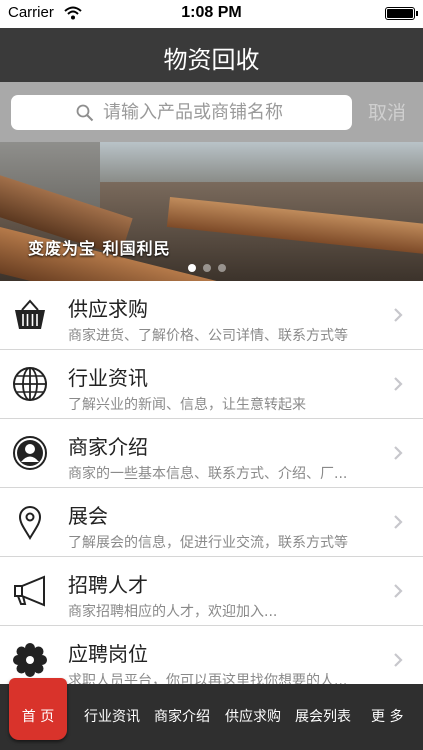  What do you see at coordinates (182, 716) in the screenshot?
I see `tab-merchant-intro: 商家介绍` at bounding box center [182, 716].